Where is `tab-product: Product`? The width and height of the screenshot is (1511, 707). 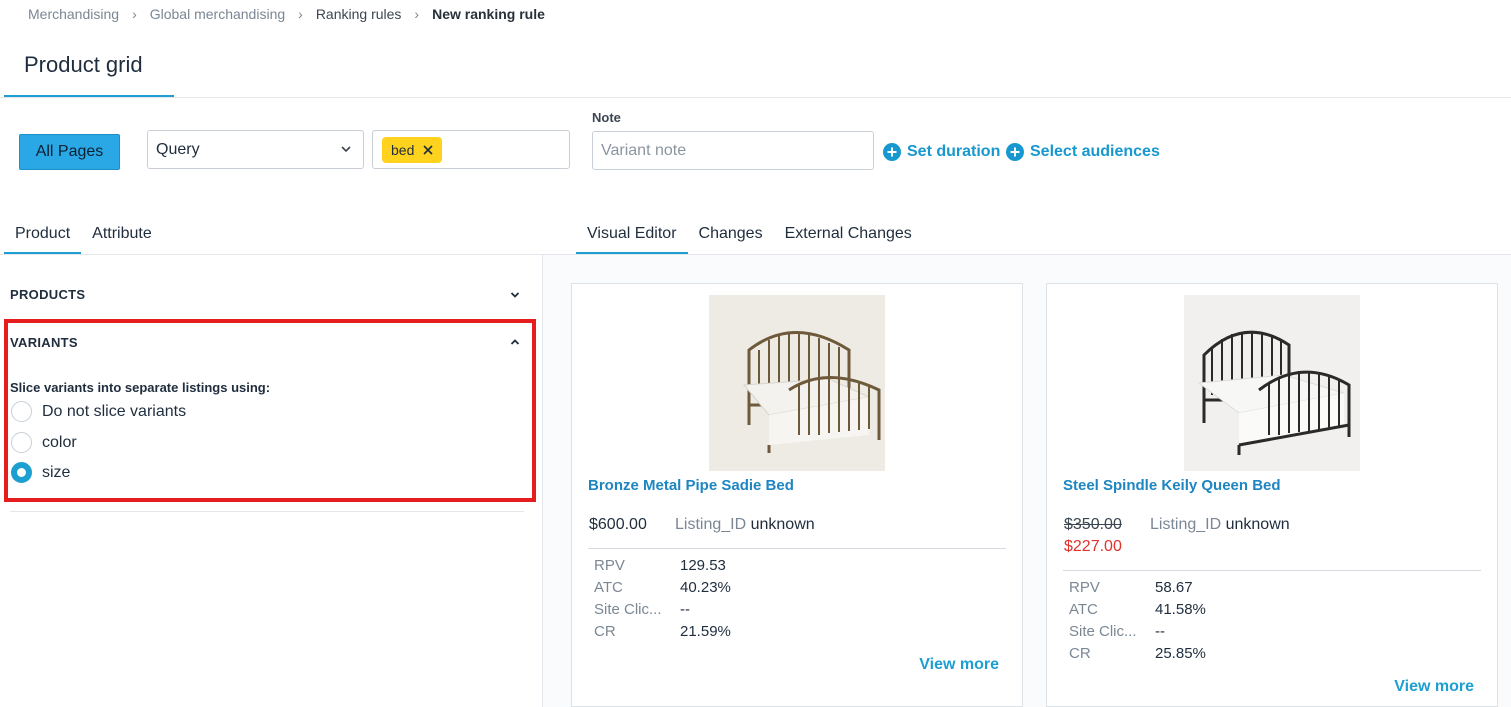
tab-product: Product is located at coordinates (43, 237).